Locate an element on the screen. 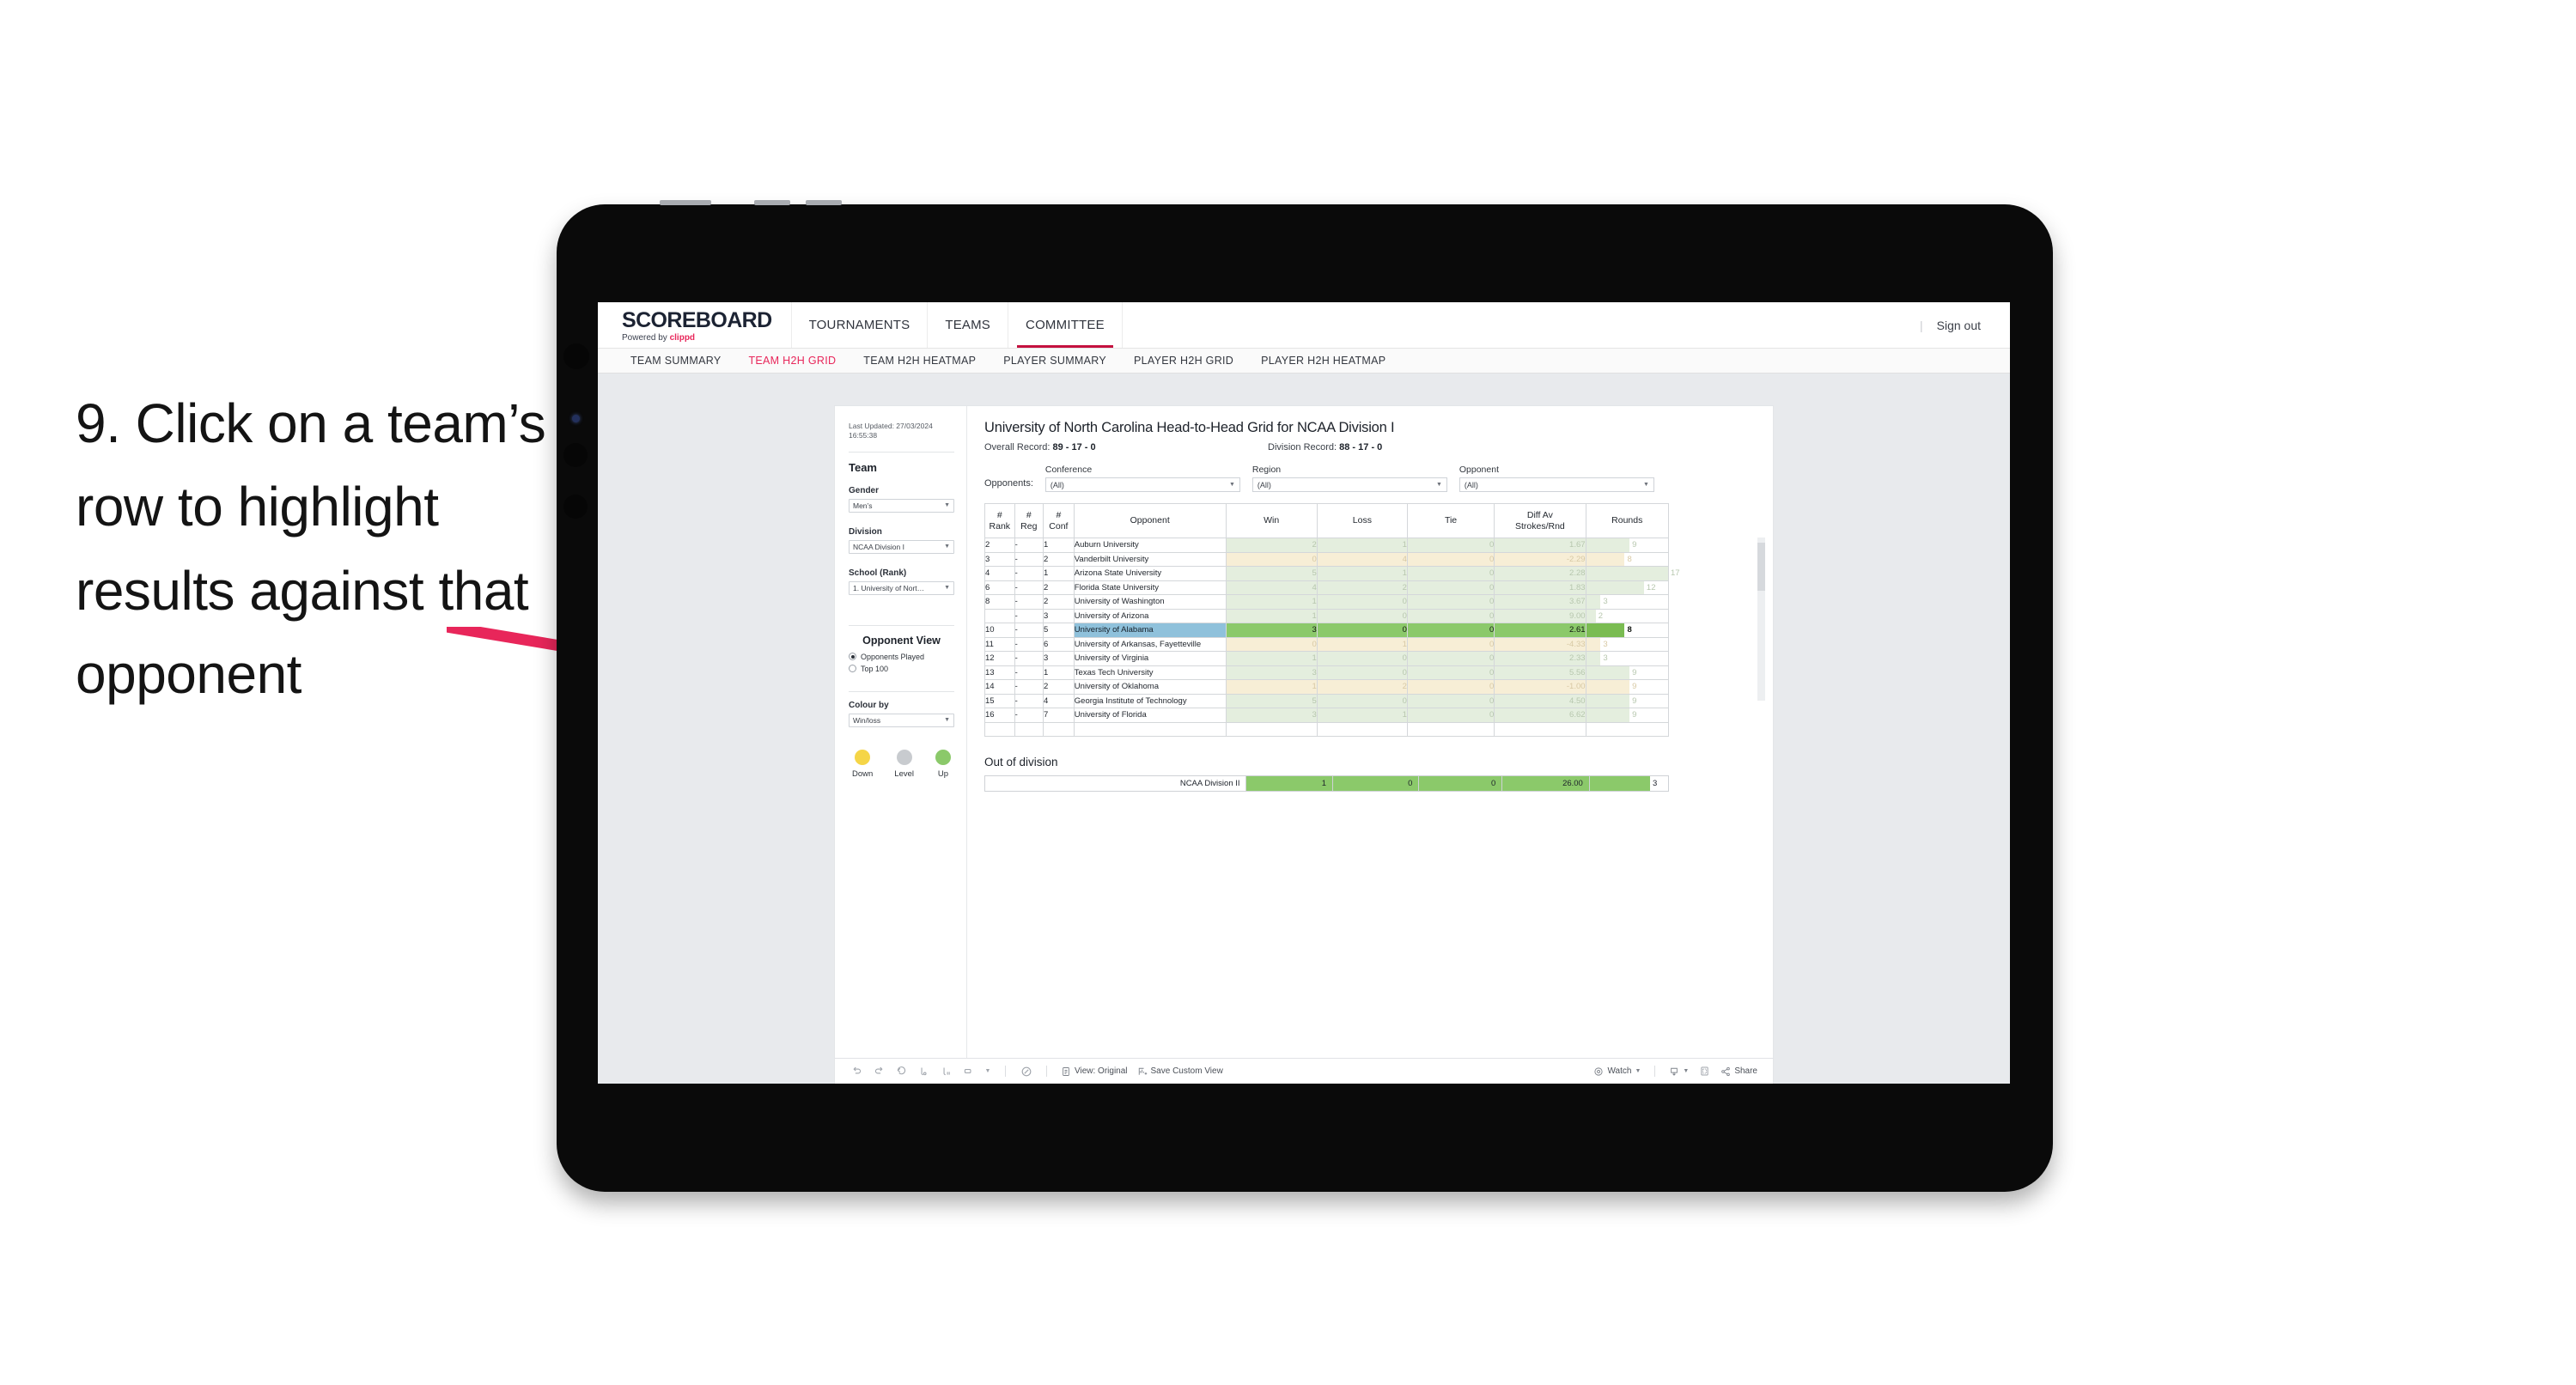 This screenshot has height=1385, width=2576. colour-by-select: Win/loss ▼ is located at coordinates (901, 720).